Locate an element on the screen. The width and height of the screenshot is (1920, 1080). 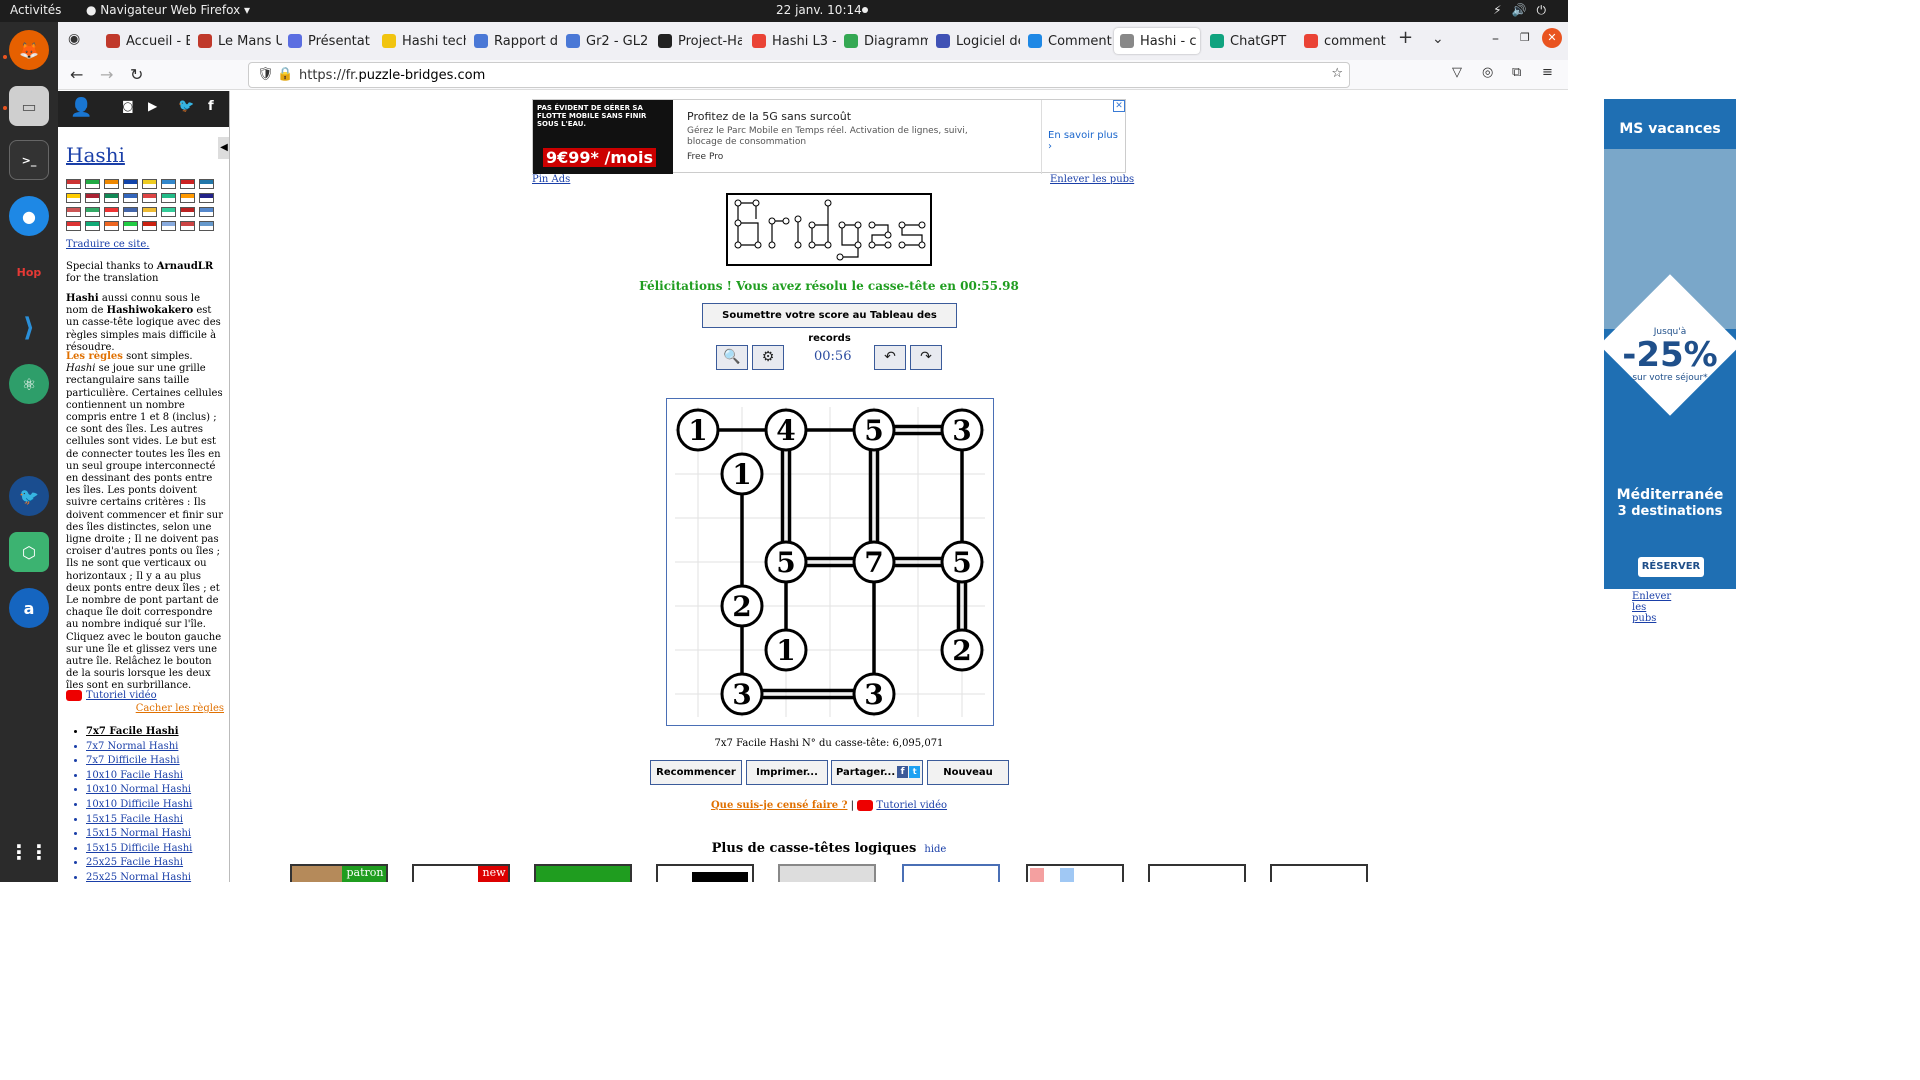
ad-book-button: RÉSERVER is located at coordinates (1671, 567).